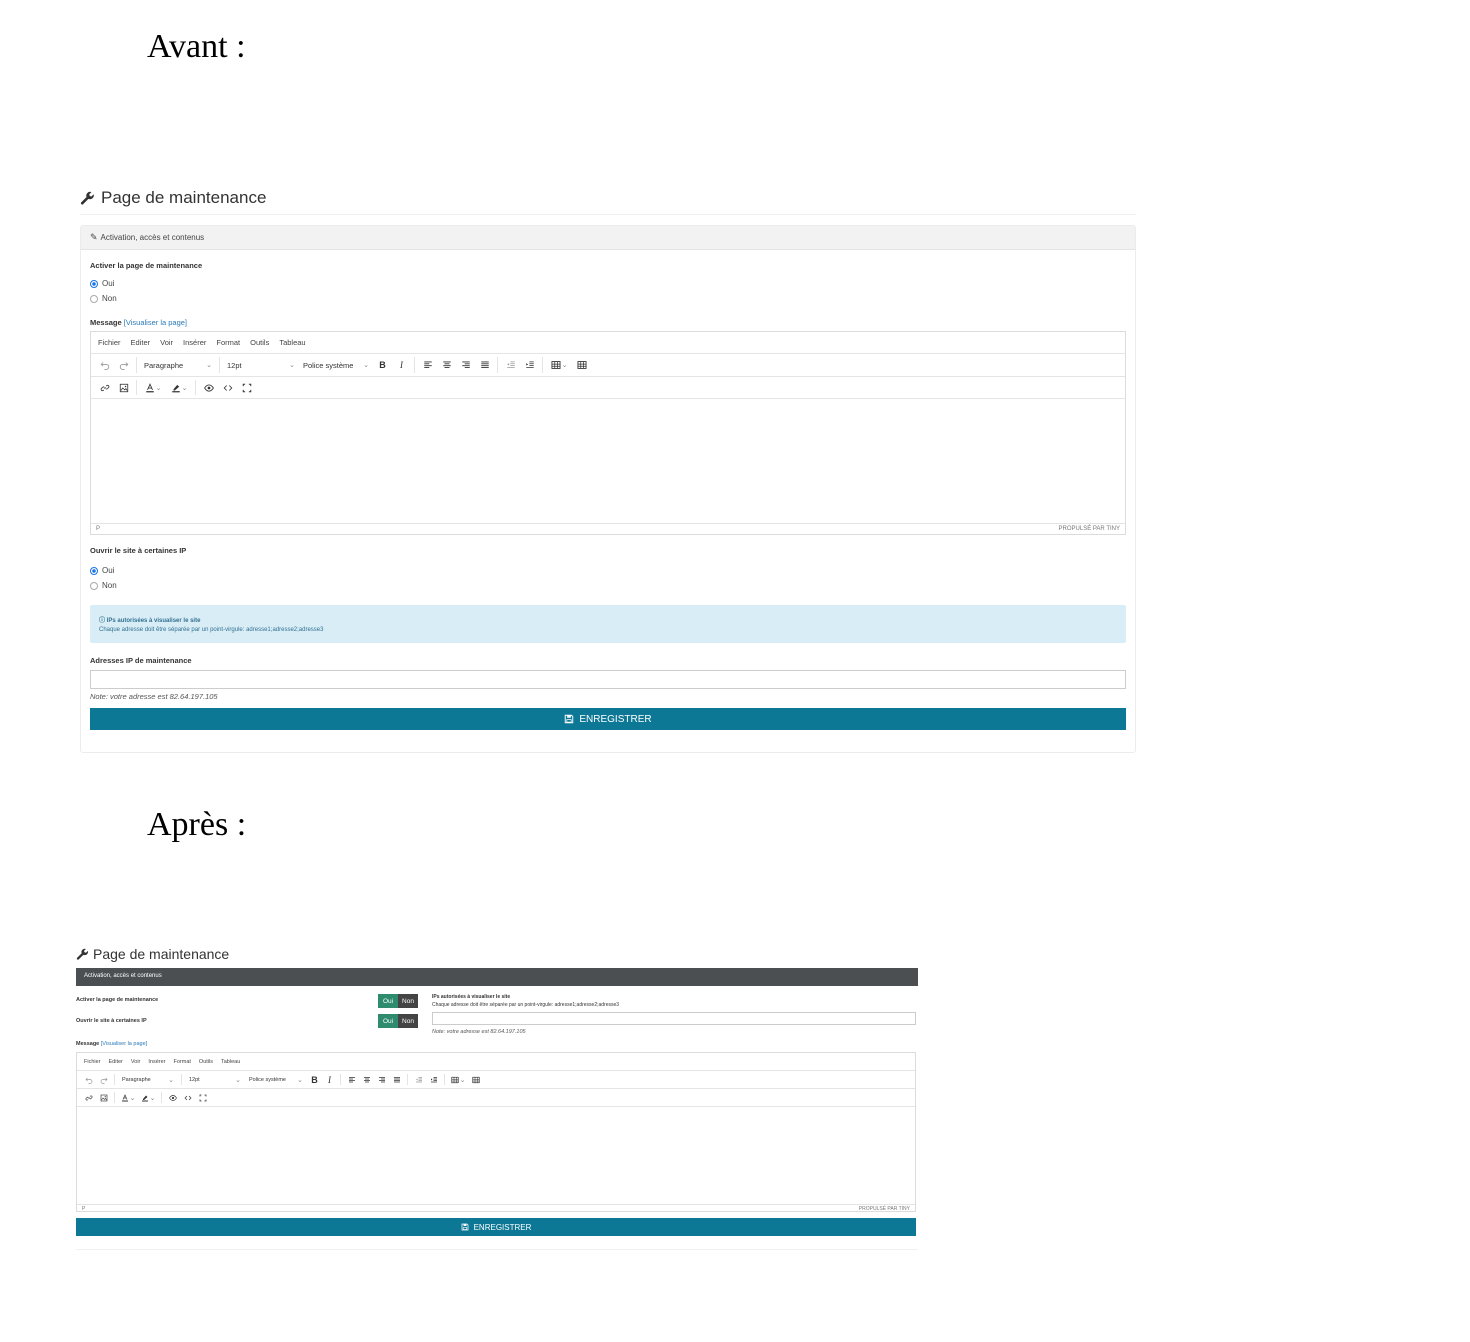  What do you see at coordinates (152, 1098) in the screenshot?
I see `chevron-down-icon: ⌄` at bounding box center [152, 1098].